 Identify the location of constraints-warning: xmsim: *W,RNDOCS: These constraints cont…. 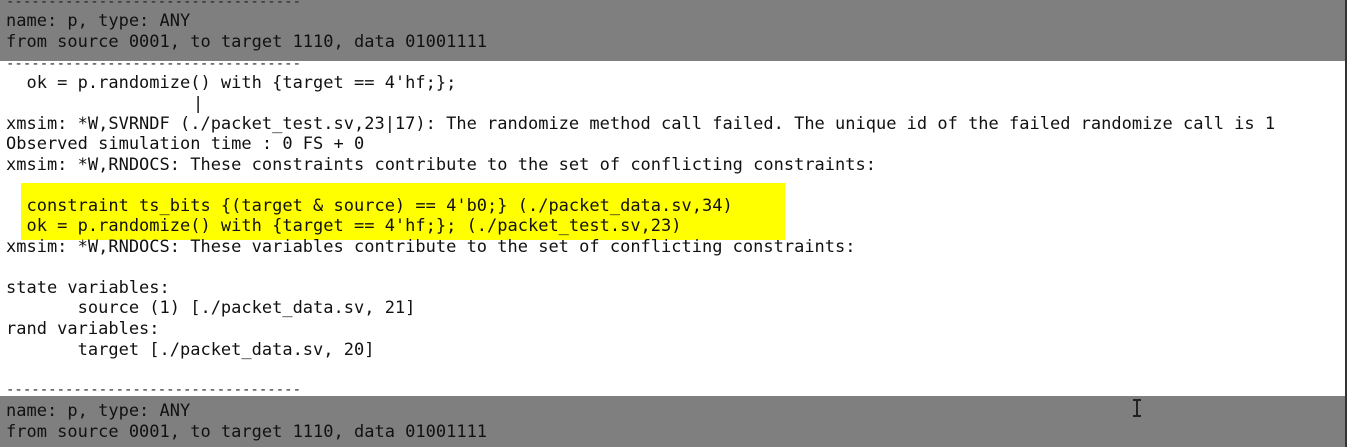
(441, 165).